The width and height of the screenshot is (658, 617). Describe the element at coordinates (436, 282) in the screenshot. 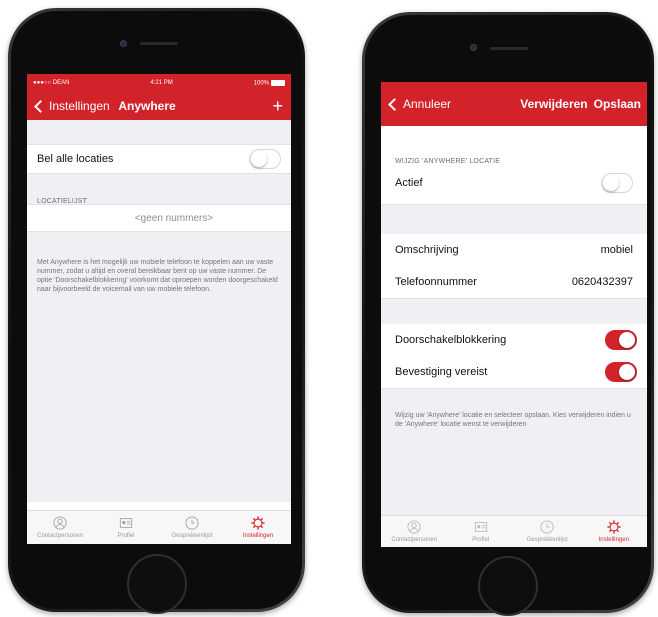

I see `telefoonnummer-label: Telefoonnummer` at that location.